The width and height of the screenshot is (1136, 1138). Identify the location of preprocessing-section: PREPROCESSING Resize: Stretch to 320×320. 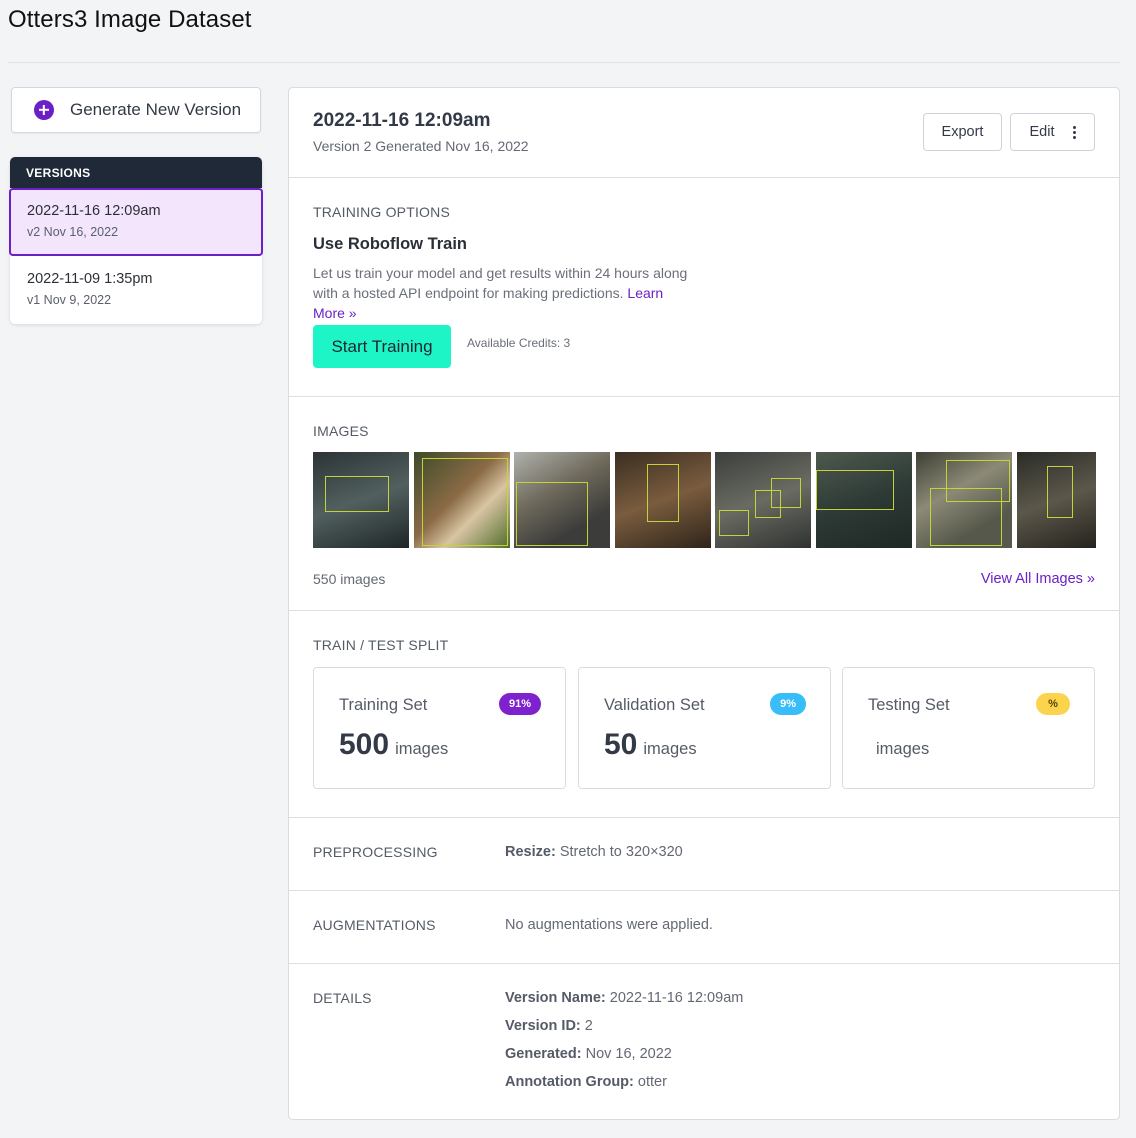
(704, 854).